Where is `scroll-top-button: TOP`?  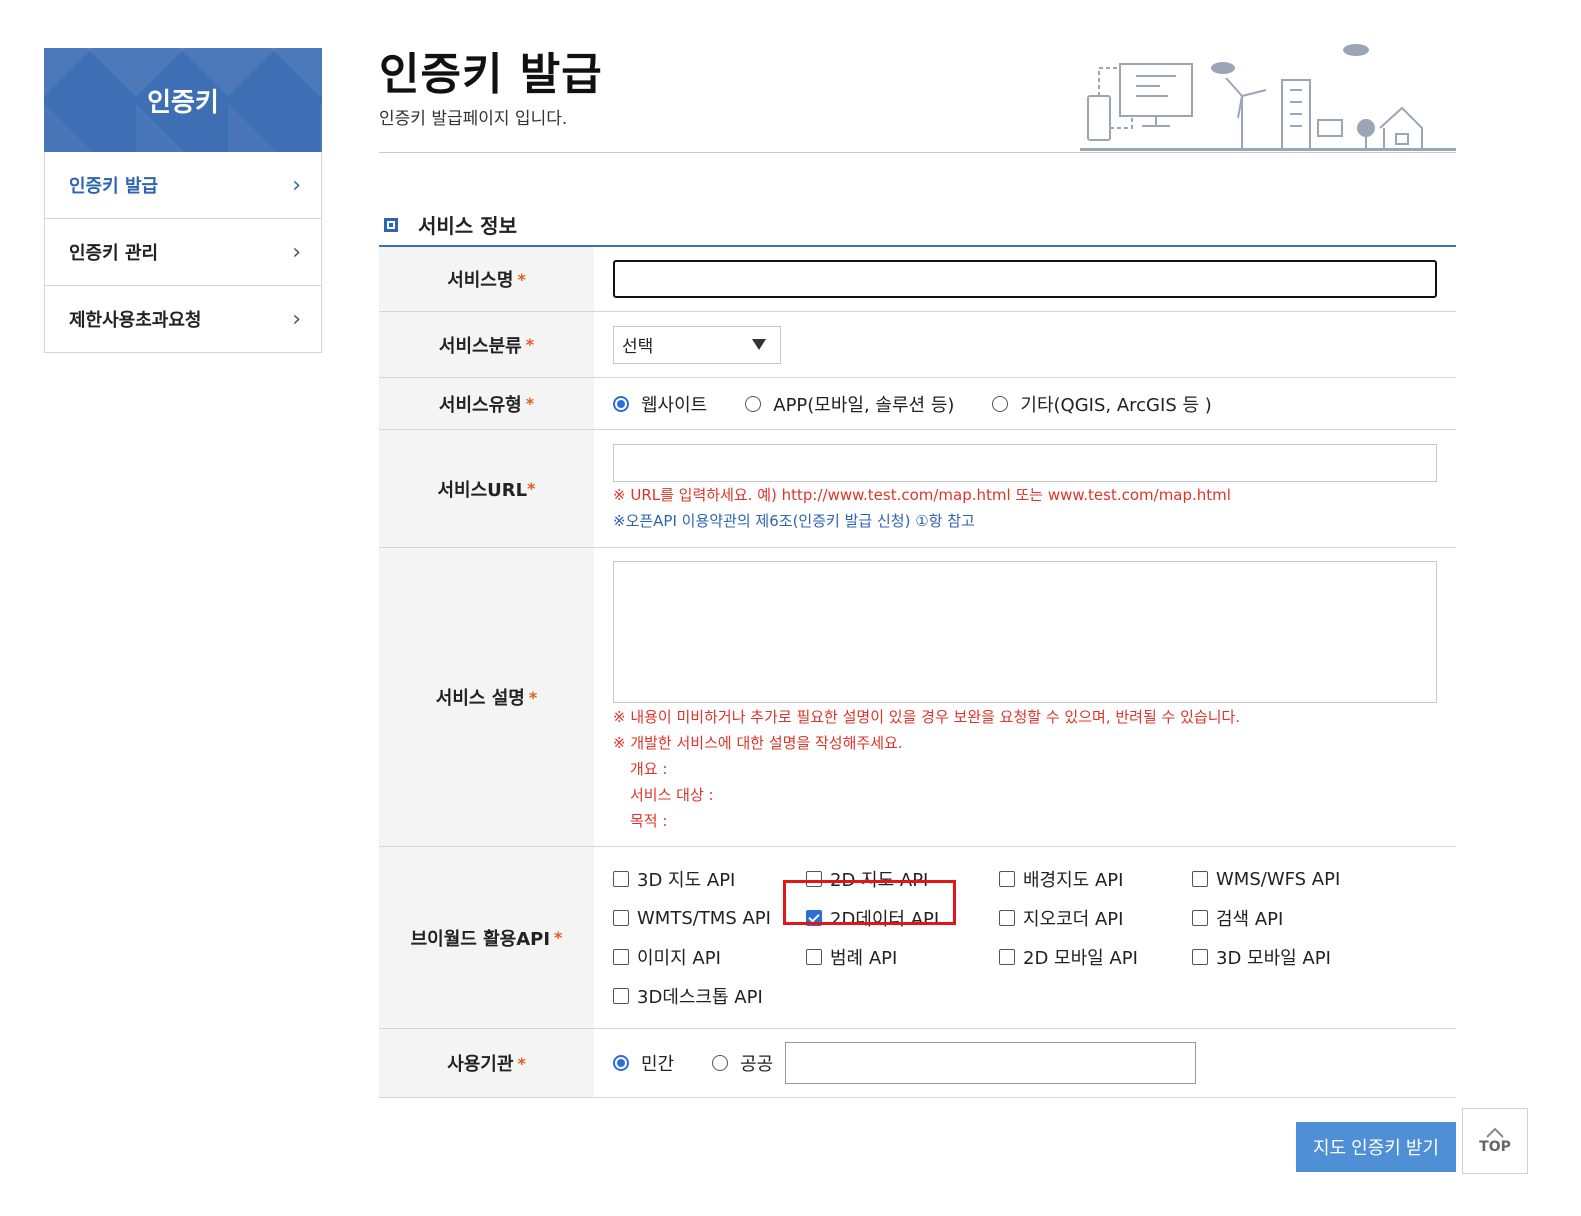 scroll-top-button: TOP is located at coordinates (1495, 1141).